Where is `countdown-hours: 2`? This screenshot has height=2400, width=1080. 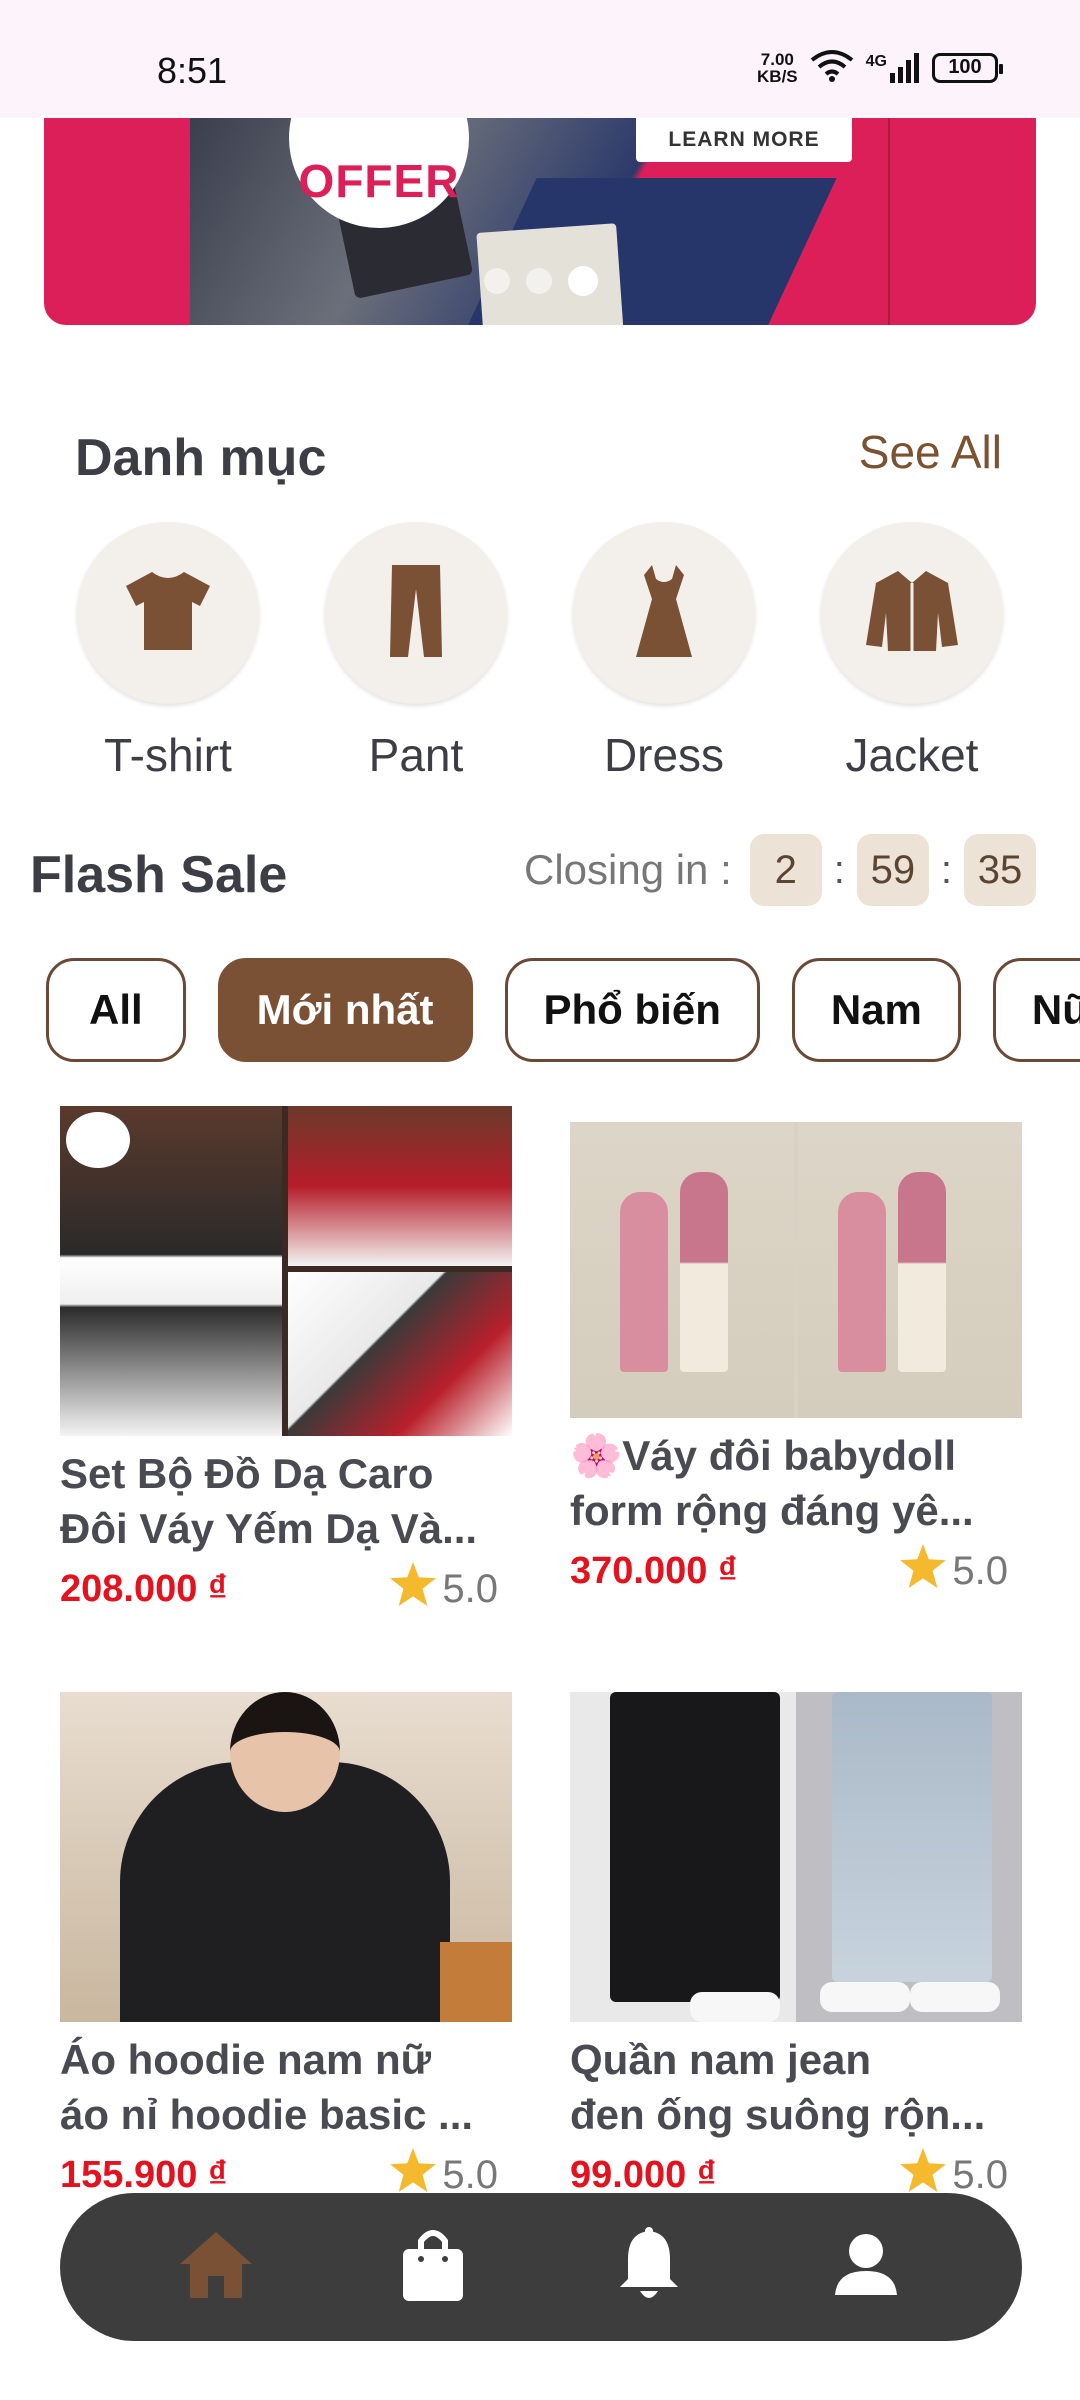
countdown-hours: 2 is located at coordinates (785, 870).